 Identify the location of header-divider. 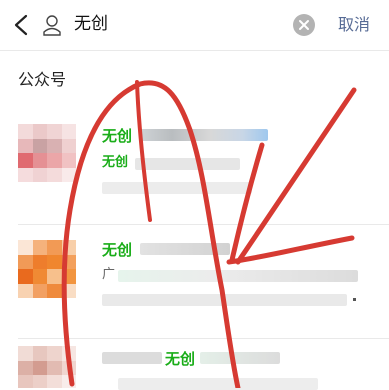
(194, 50).